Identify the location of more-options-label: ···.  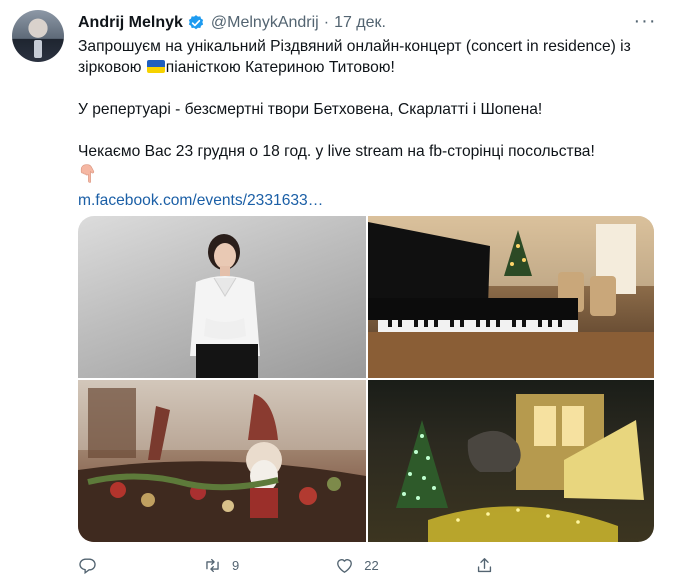
(645, 20).